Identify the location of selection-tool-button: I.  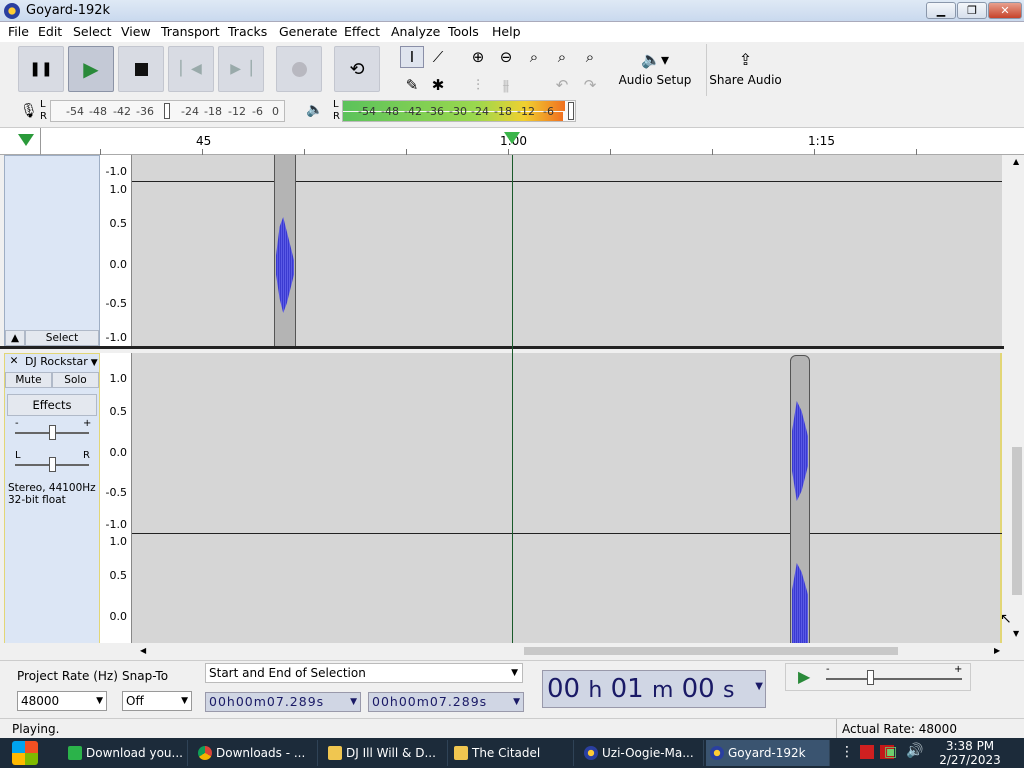
(412, 57).